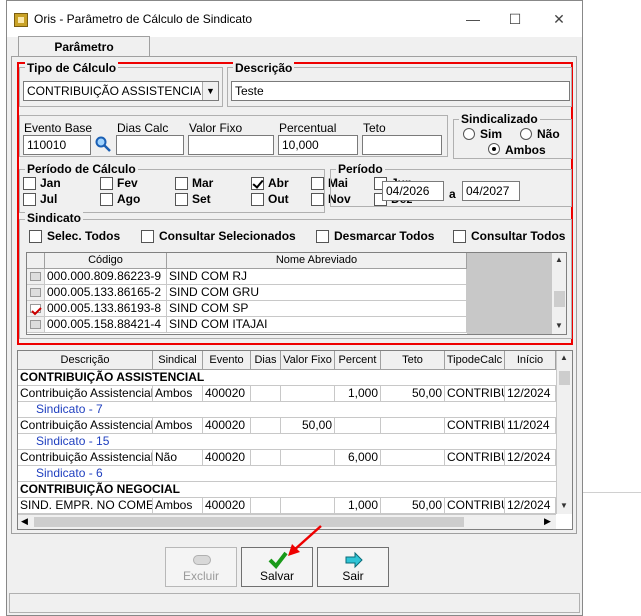 This screenshot has width=641, height=616. What do you see at coordinates (547, 521) in the screenshot?
I see `scroll-right-icon: ▶` at bounding box center [547, 521].